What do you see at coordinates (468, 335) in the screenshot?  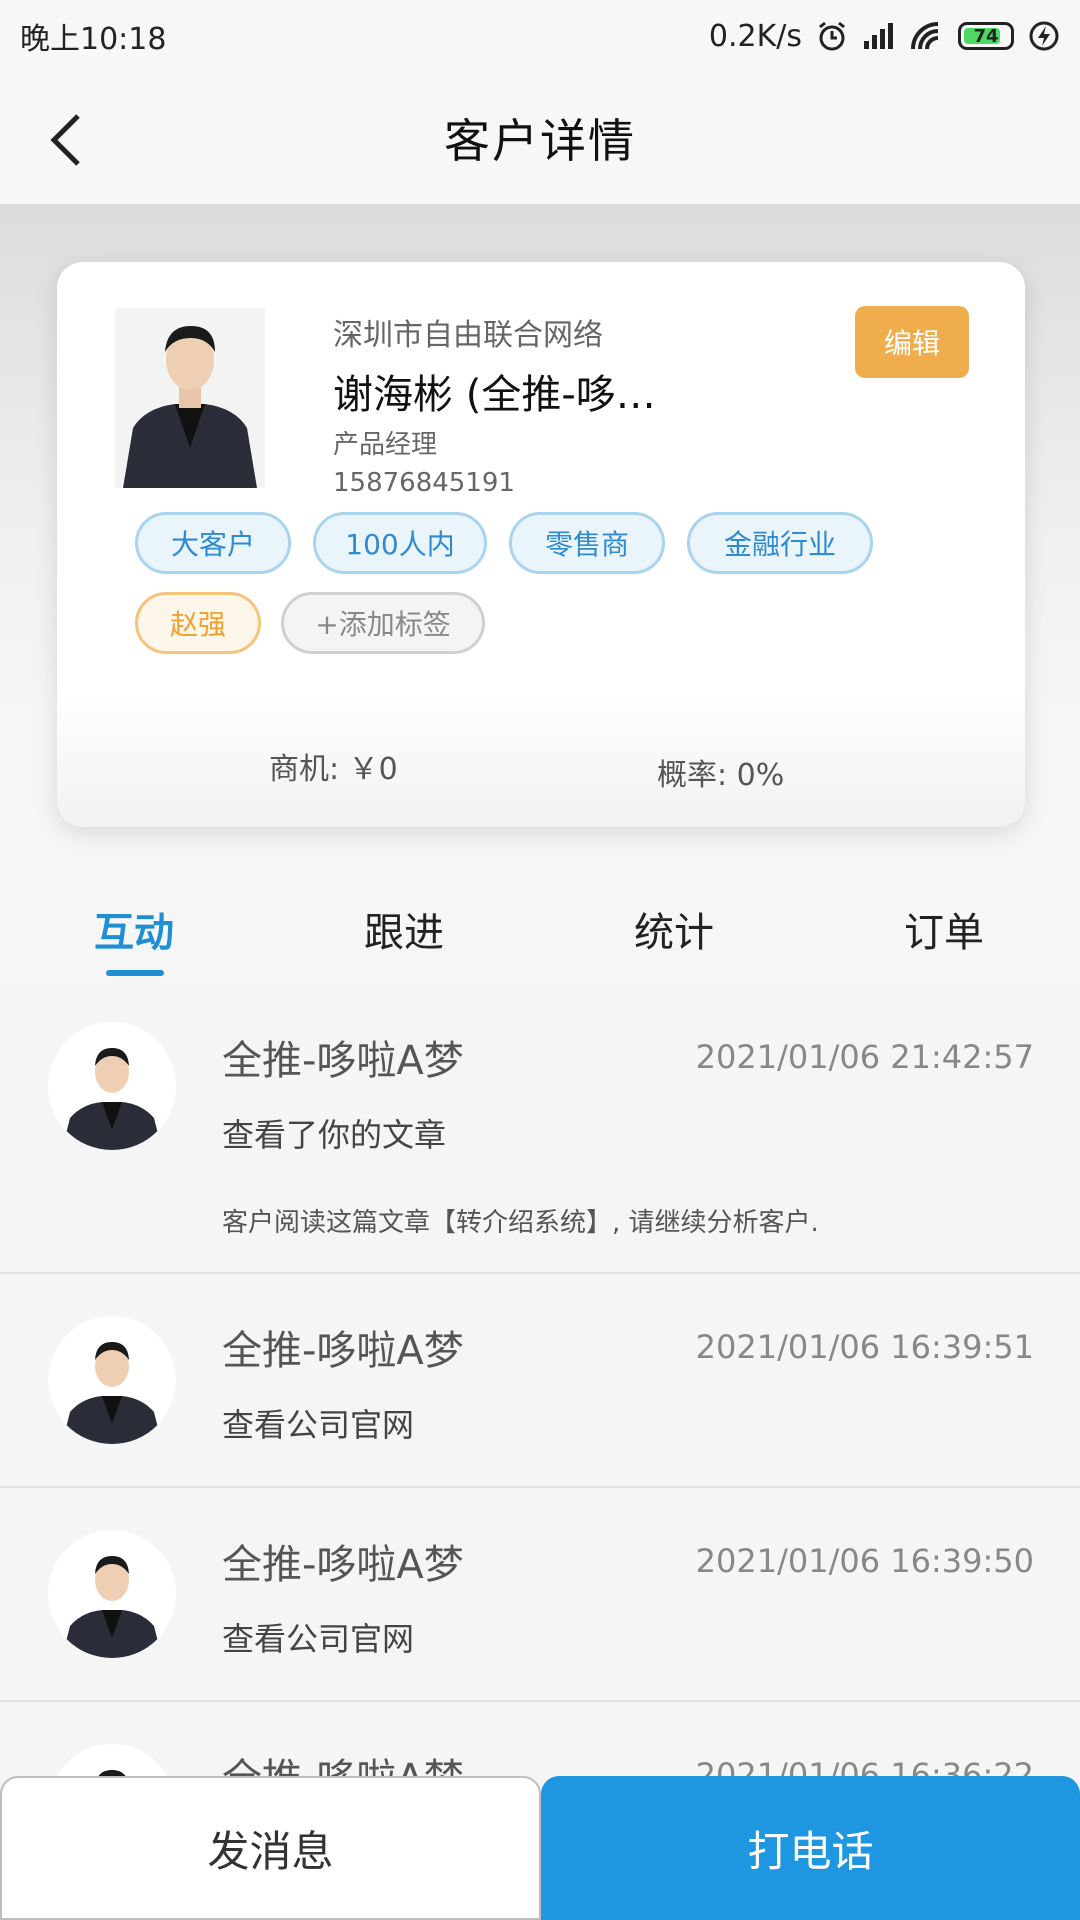 I see `company-name: 深圳市自由联合网络` at bounding box center [468, 335].